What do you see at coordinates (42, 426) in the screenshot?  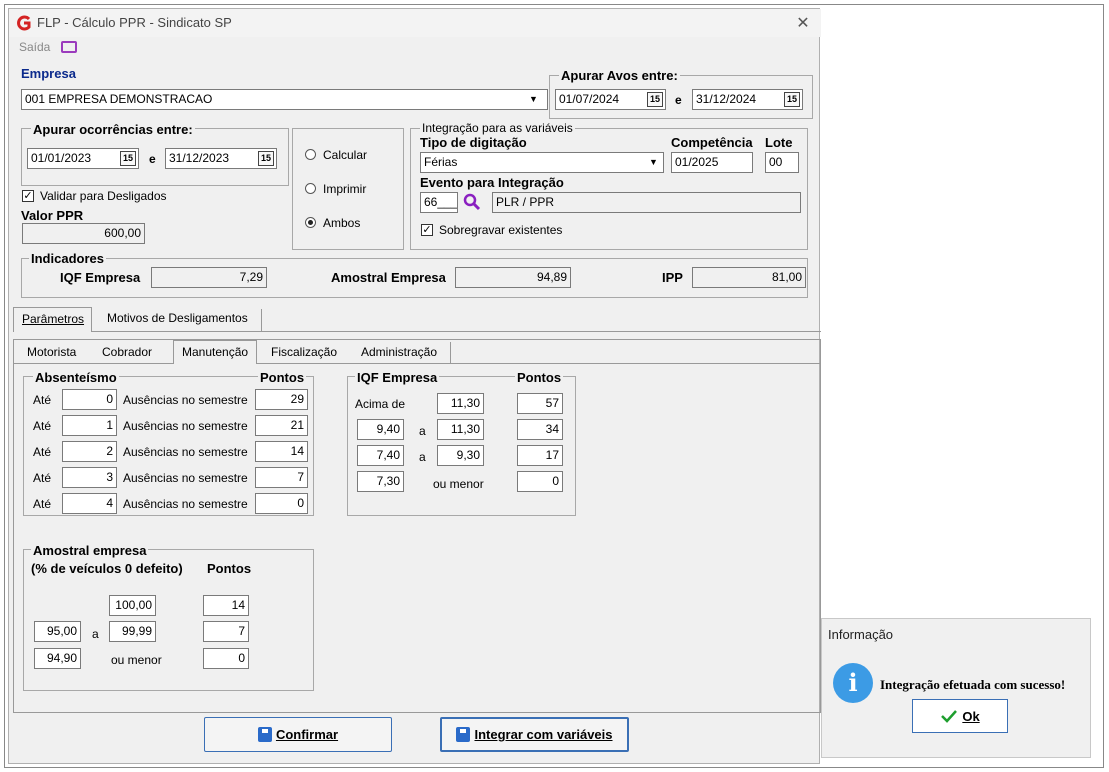 I see `abs-row-1-ate: Até` at bounding box center [42, 426].